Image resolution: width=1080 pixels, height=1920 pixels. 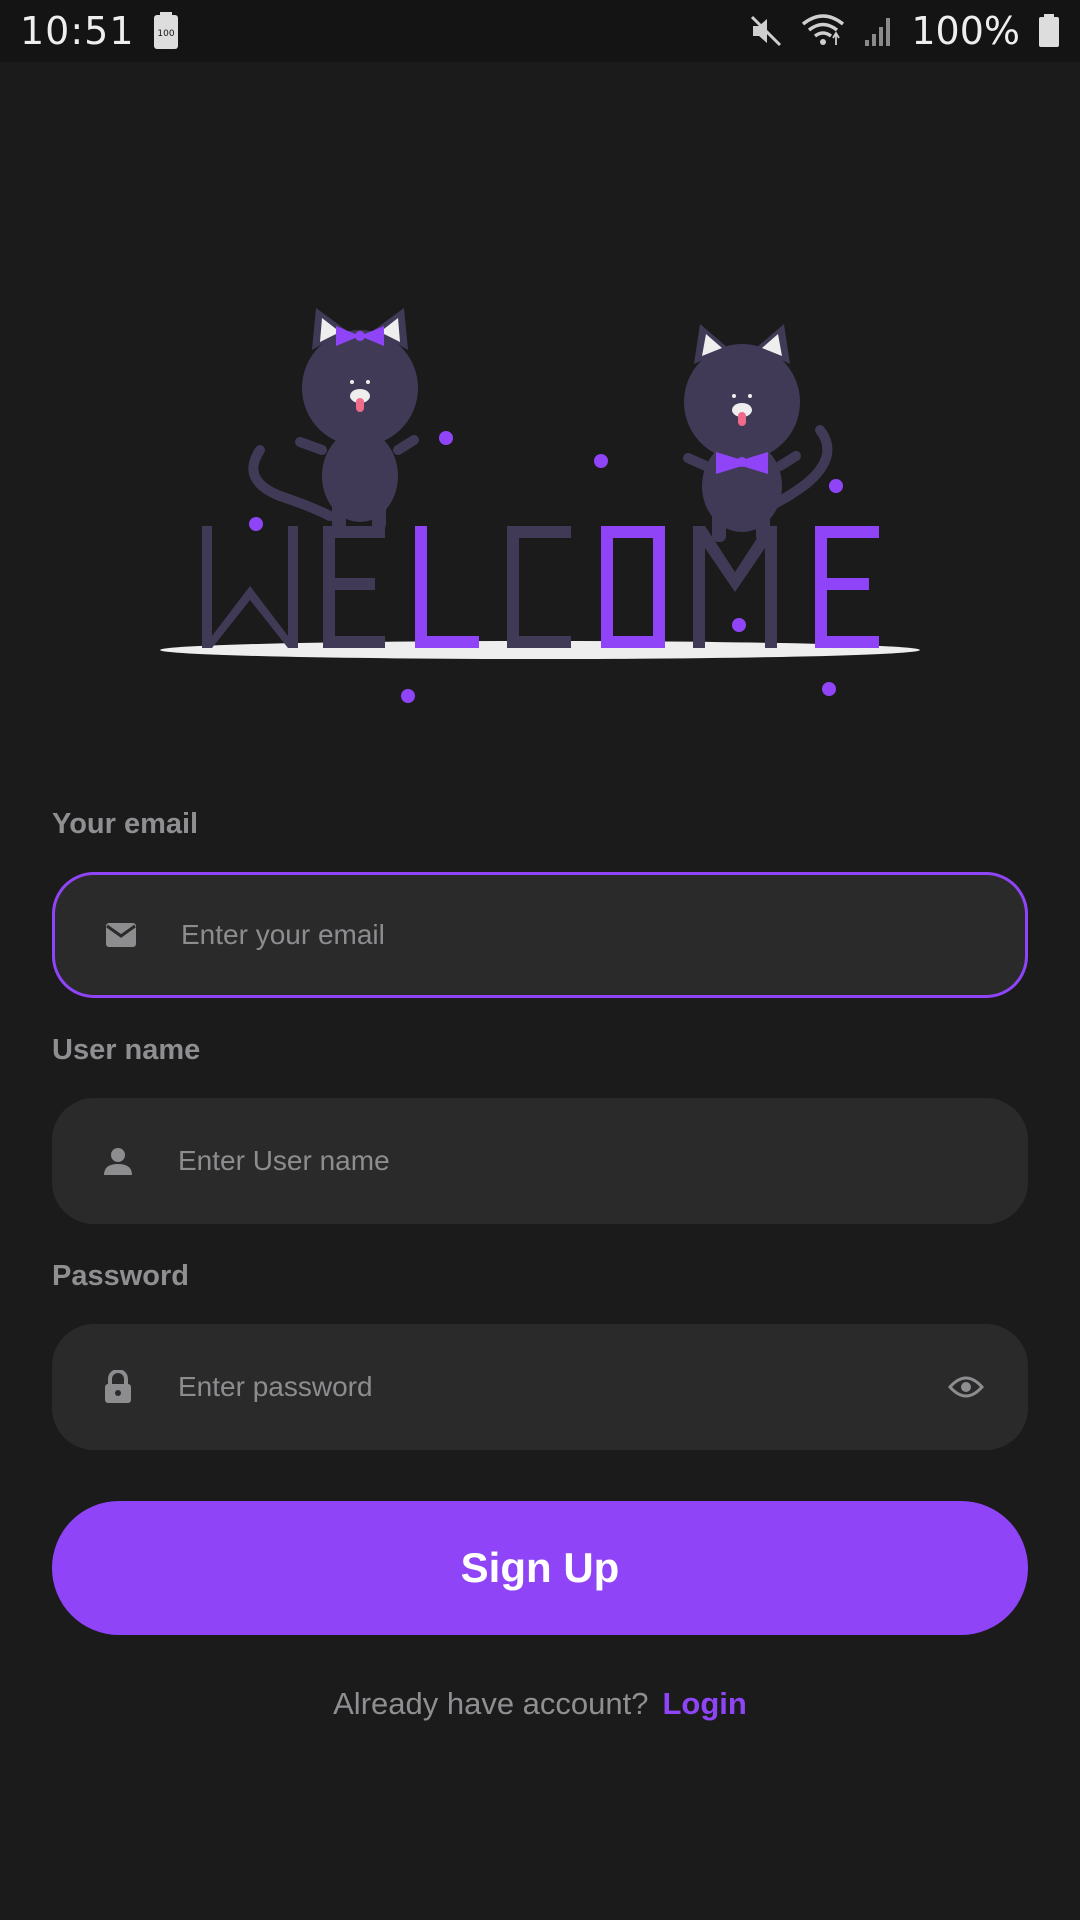 What do you see at coordinates (1049, 31) in the screenshot?
I see `battery-icon` at bounding box center [1049, 31].